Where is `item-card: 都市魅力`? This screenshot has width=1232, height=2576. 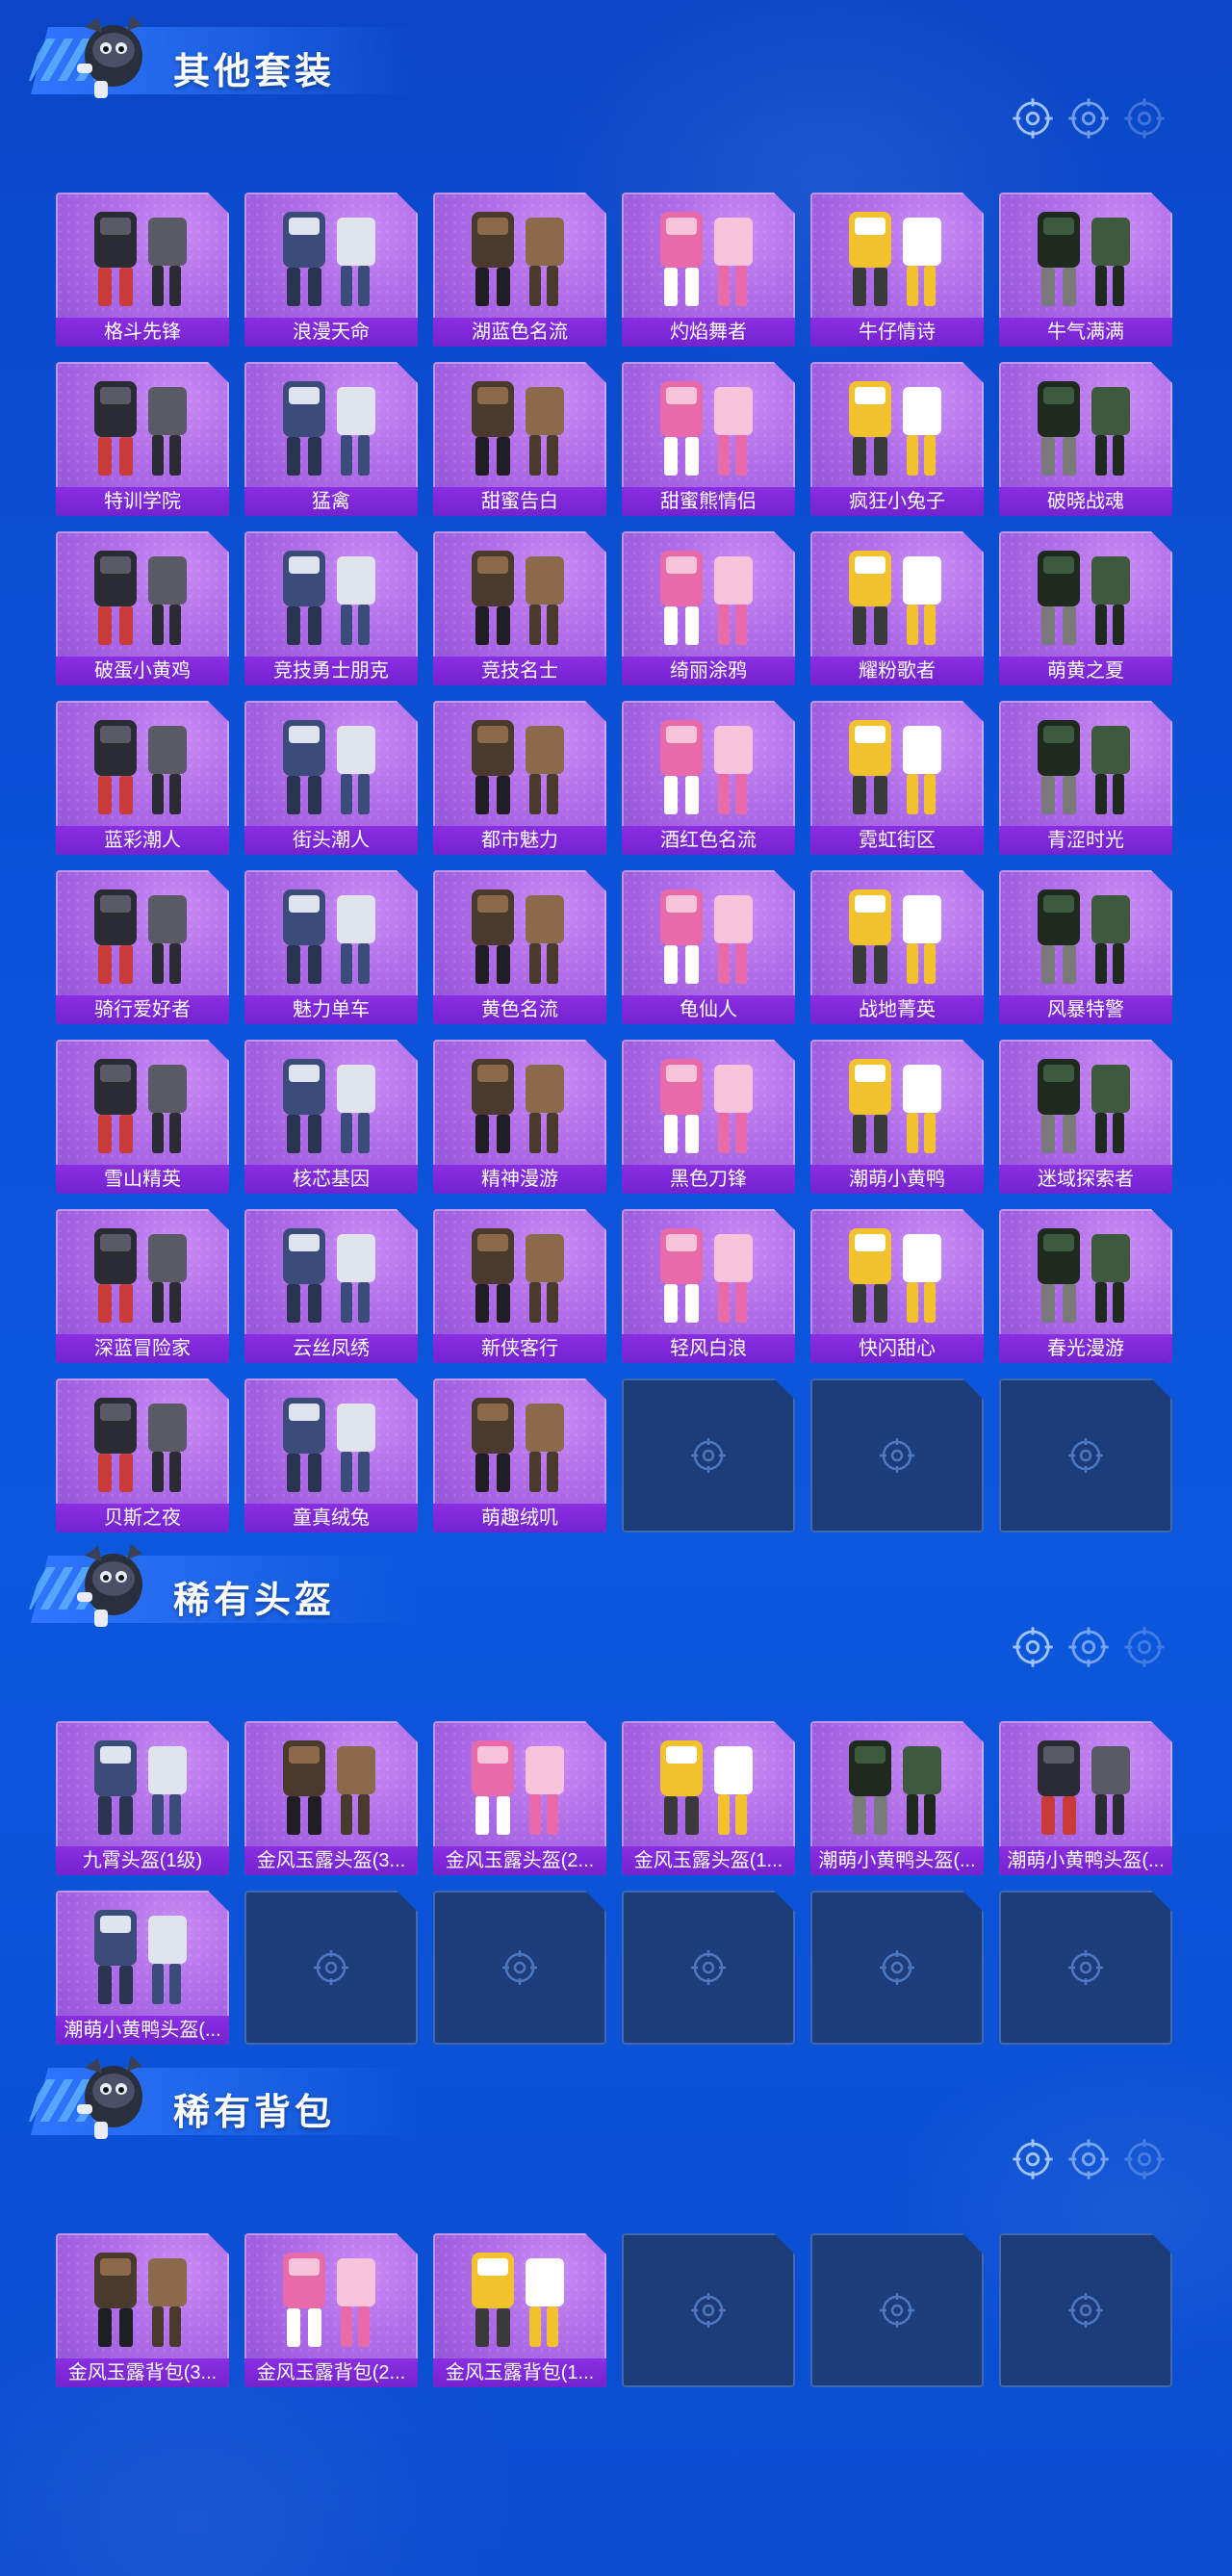
item-card: 都市魅力 is located at coordinates (519, 778).